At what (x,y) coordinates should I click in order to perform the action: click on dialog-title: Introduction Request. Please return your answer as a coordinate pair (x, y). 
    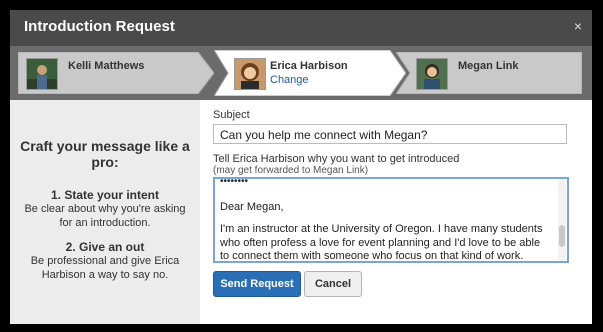
    Looking at the image, I should click on (99, 26).